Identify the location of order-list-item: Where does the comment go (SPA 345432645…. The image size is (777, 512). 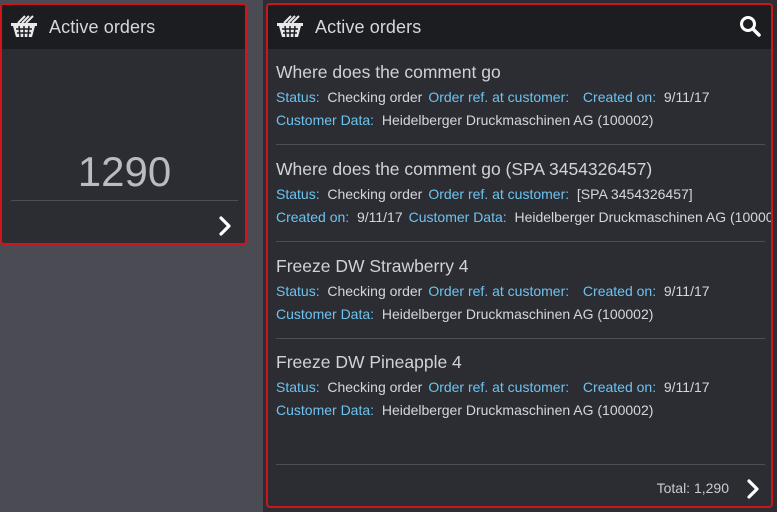
(523, 193).